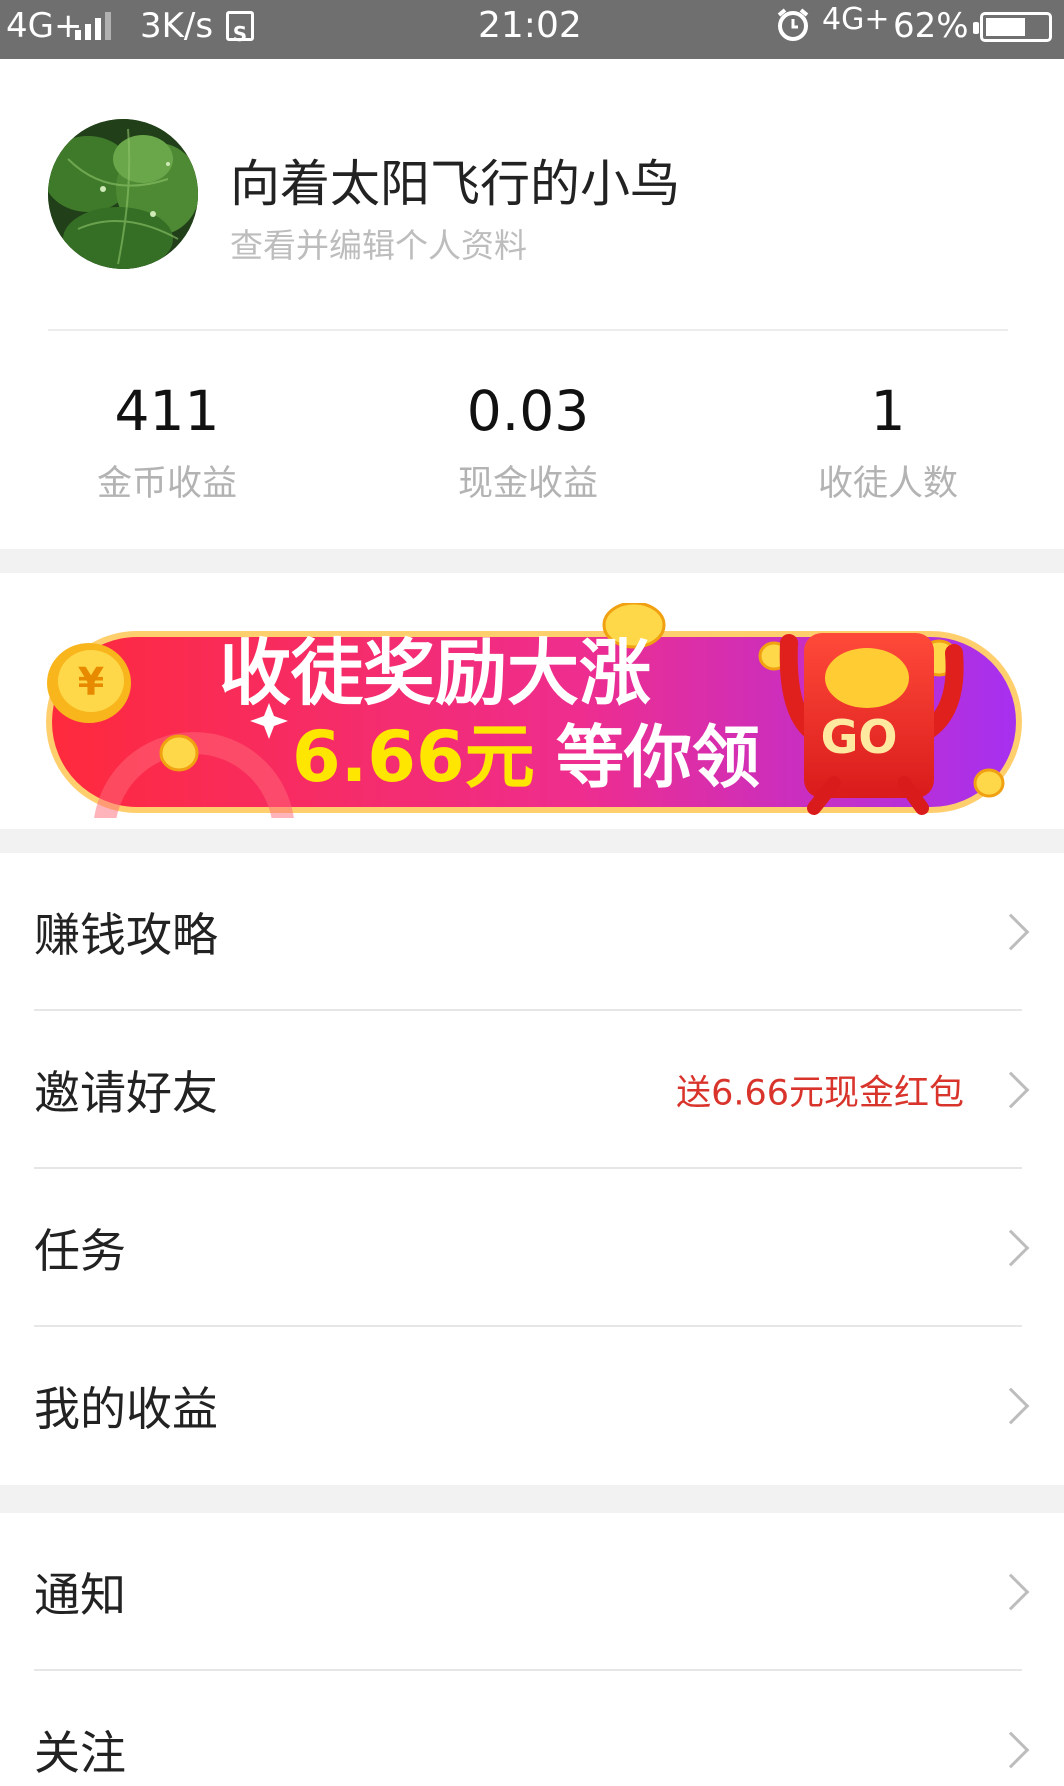  I want to click on avatar, so click(123, 194).